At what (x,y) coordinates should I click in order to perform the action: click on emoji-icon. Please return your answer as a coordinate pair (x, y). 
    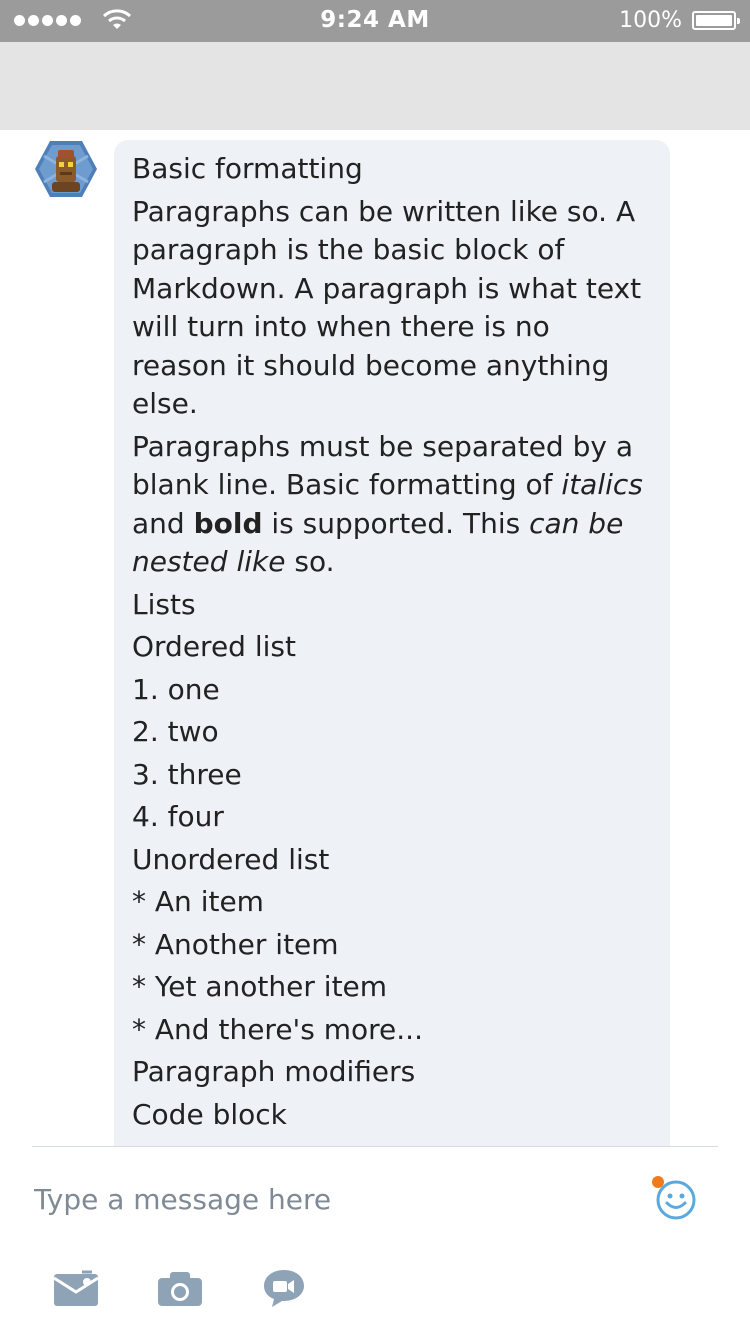
    Looking at the image, I should click on (674, 1198).